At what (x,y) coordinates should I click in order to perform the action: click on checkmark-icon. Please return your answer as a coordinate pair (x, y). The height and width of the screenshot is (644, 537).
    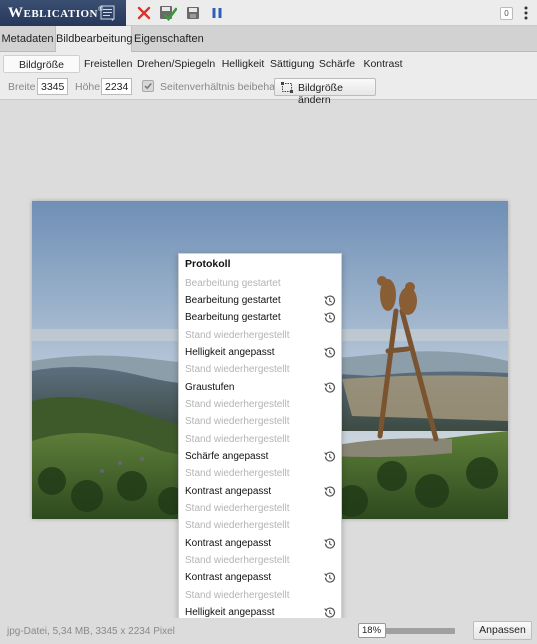
    Looking at the image, I should click on (148, 86).